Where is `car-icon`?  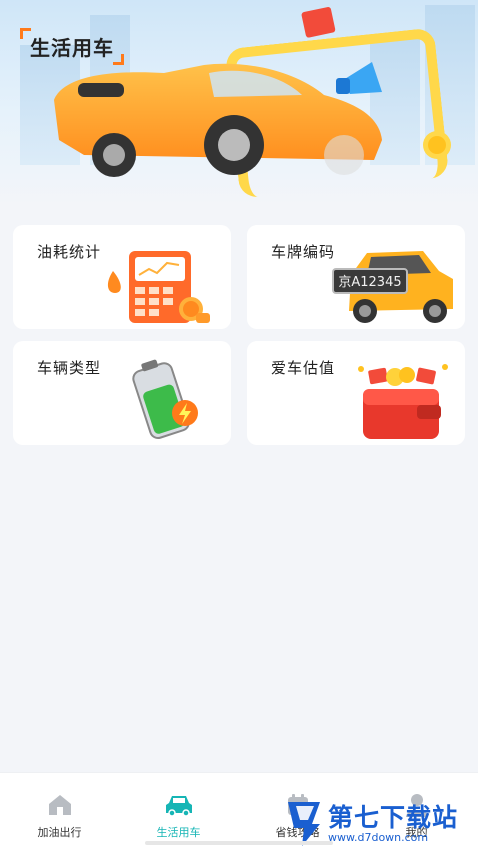
car-icon is located at coordinates (178, 806).